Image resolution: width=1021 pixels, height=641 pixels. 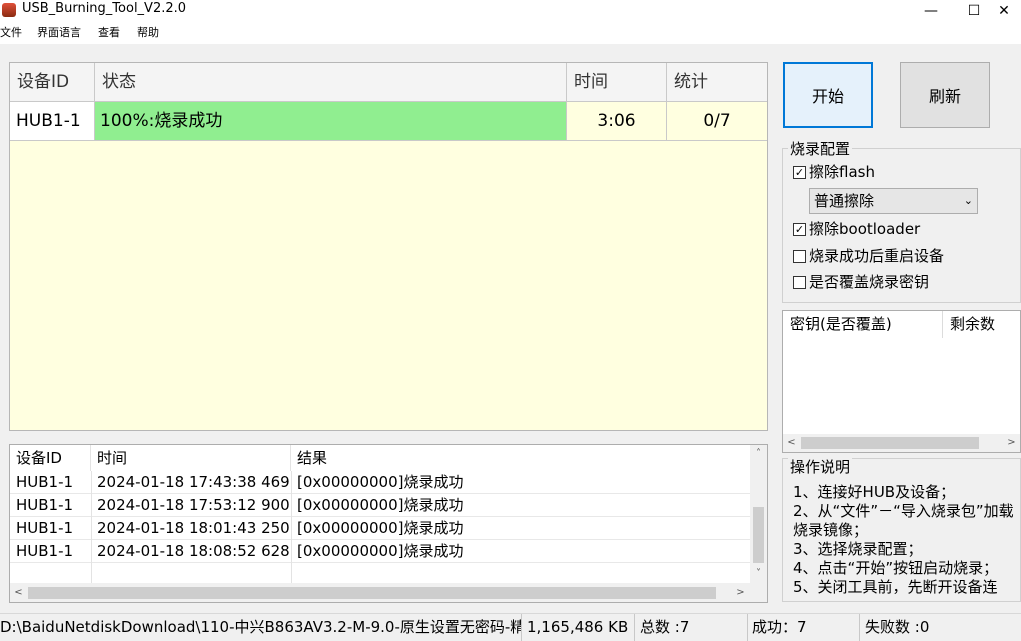 What do you see at coordinates (510, 11) in the screenshot?
I see `title-bar: USB_Burning_Tool_V2.2.0 — ☐ ✕` at bounding box center [510, 11].